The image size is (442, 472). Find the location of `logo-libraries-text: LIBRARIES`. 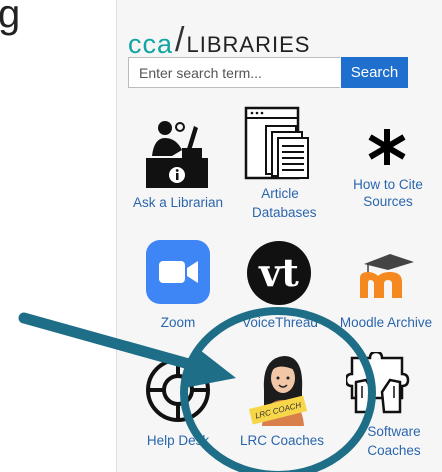

logo-libraries-text: LIBRARIES is located at coordinates (248, 44).